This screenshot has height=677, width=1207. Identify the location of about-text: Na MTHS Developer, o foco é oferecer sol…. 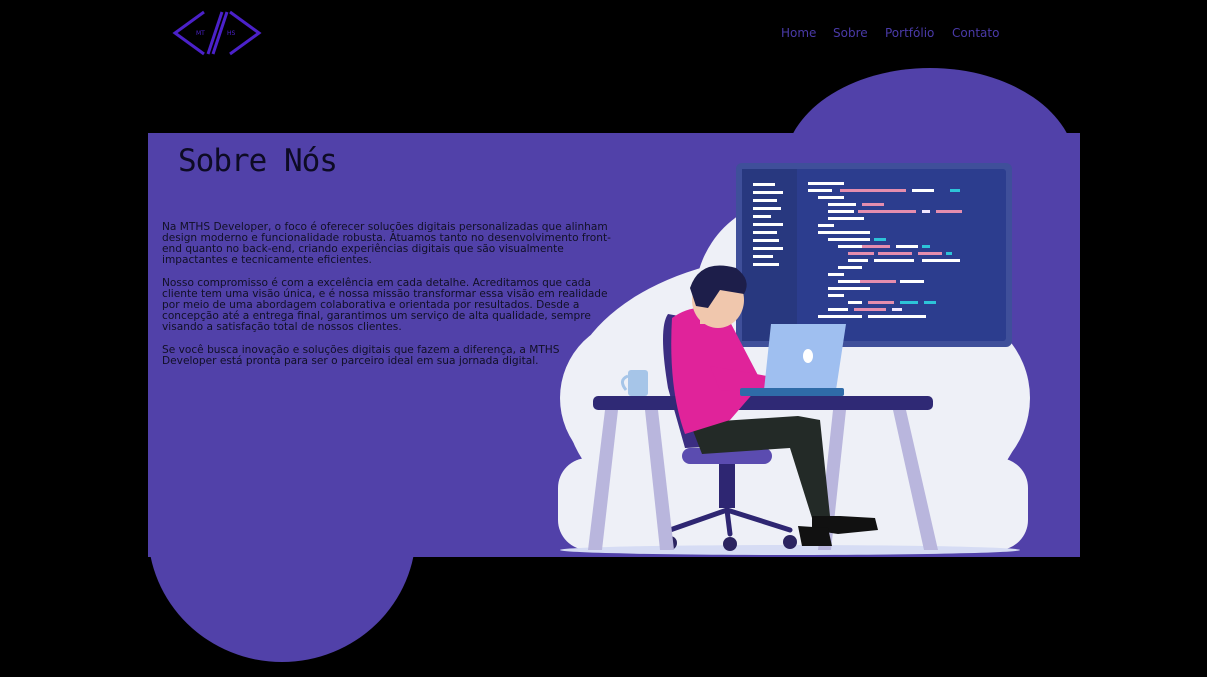
(388, 300).